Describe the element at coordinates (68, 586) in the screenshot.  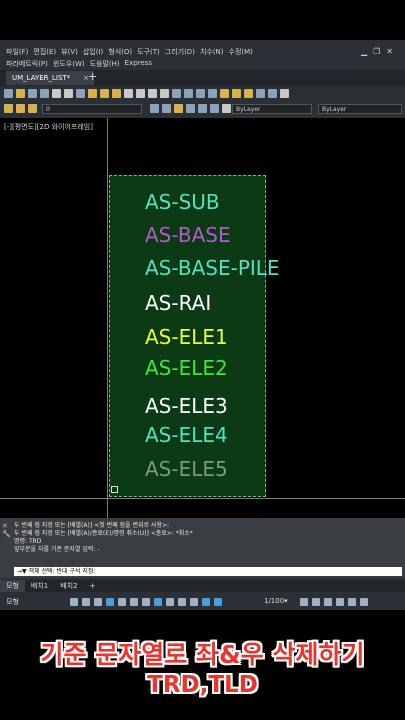
I see `tab-layout2: 배치2` at that location.